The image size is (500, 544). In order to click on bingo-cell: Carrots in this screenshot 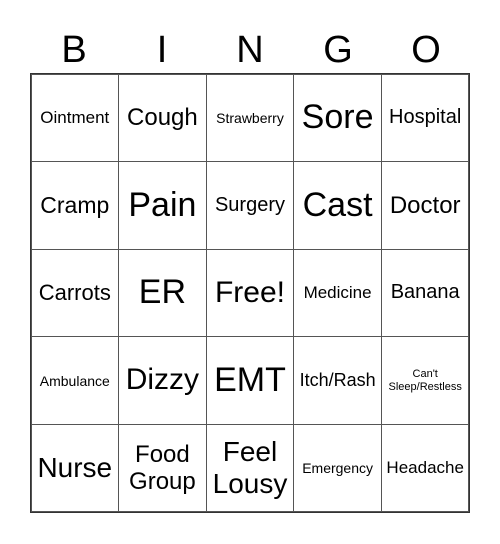, I will do `click(75, 293)`.